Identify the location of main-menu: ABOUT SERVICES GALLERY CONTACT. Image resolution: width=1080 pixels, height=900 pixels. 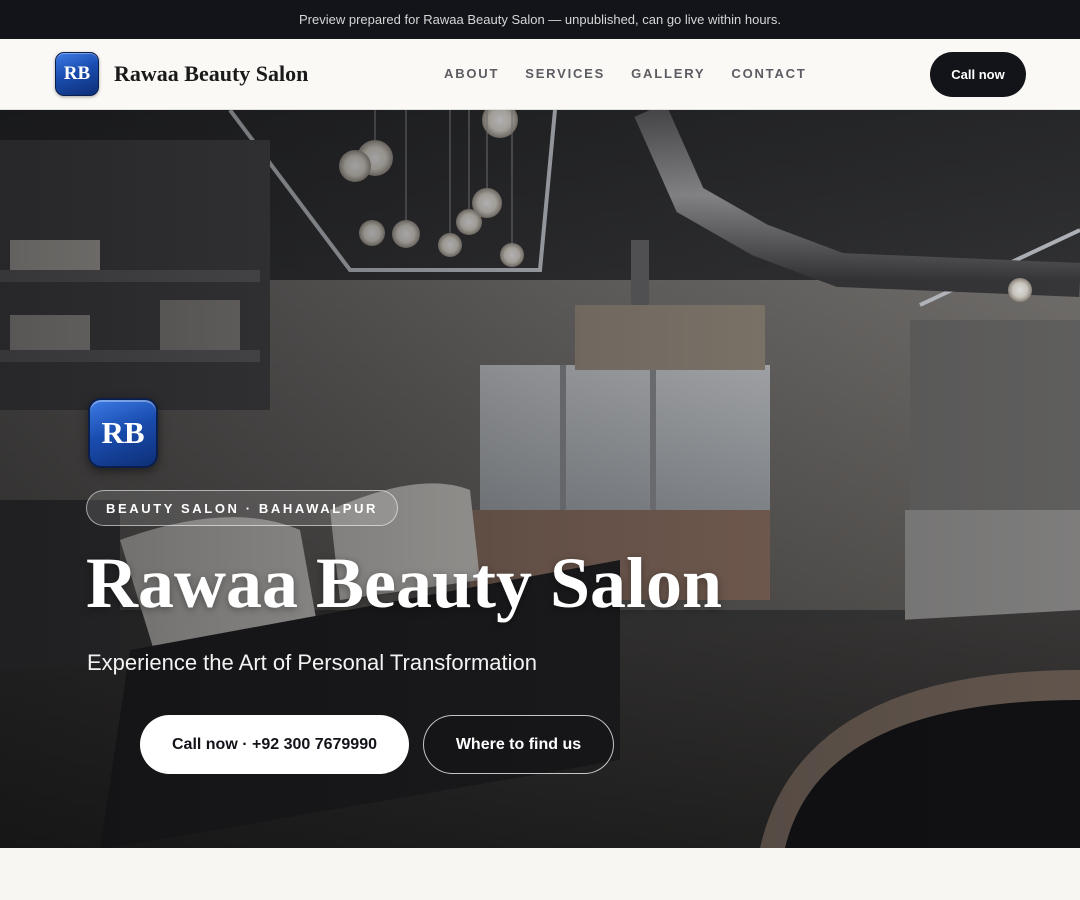
(625, 73).